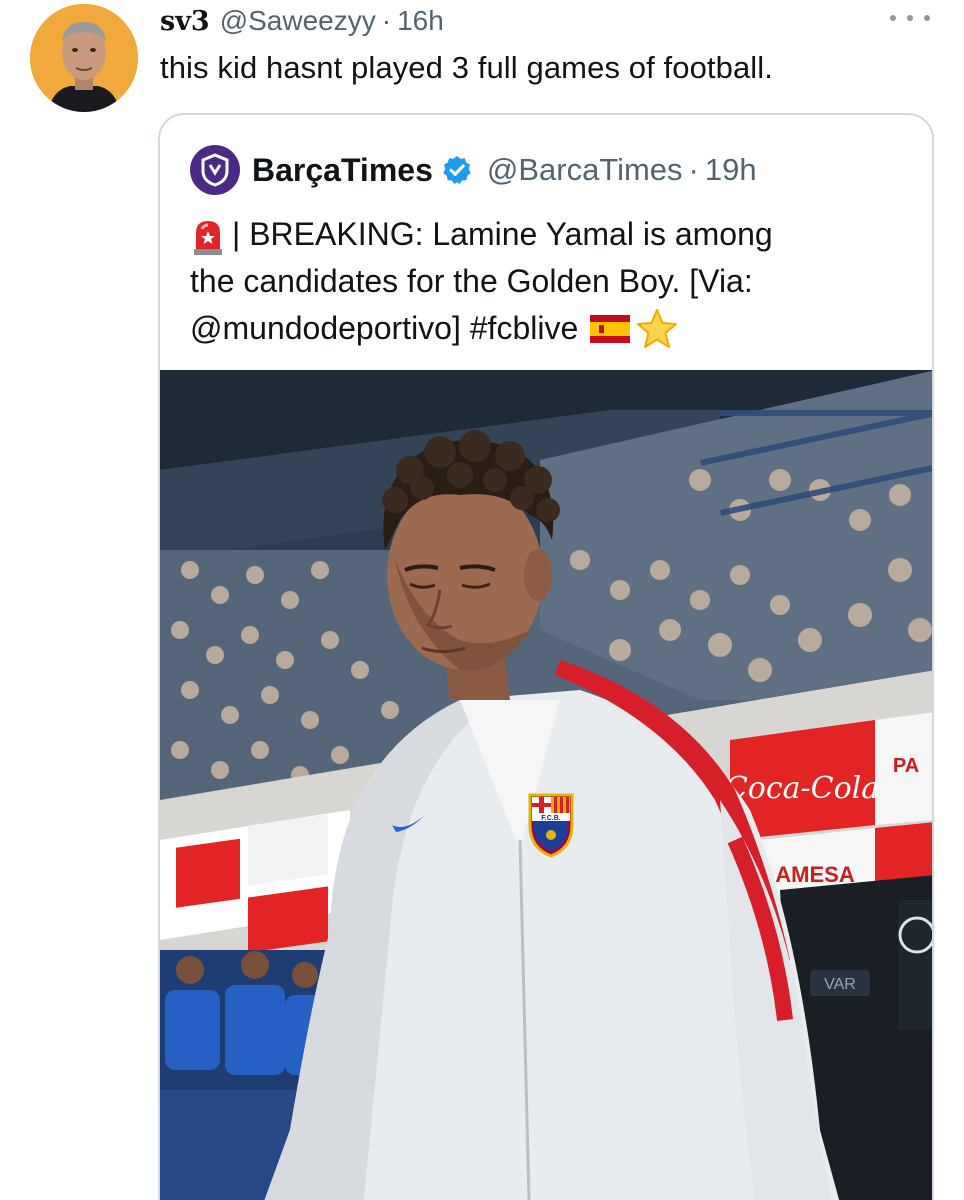 This screenshot has width=964, height=1200. I want to click on user-avatar, so click(84, 58).